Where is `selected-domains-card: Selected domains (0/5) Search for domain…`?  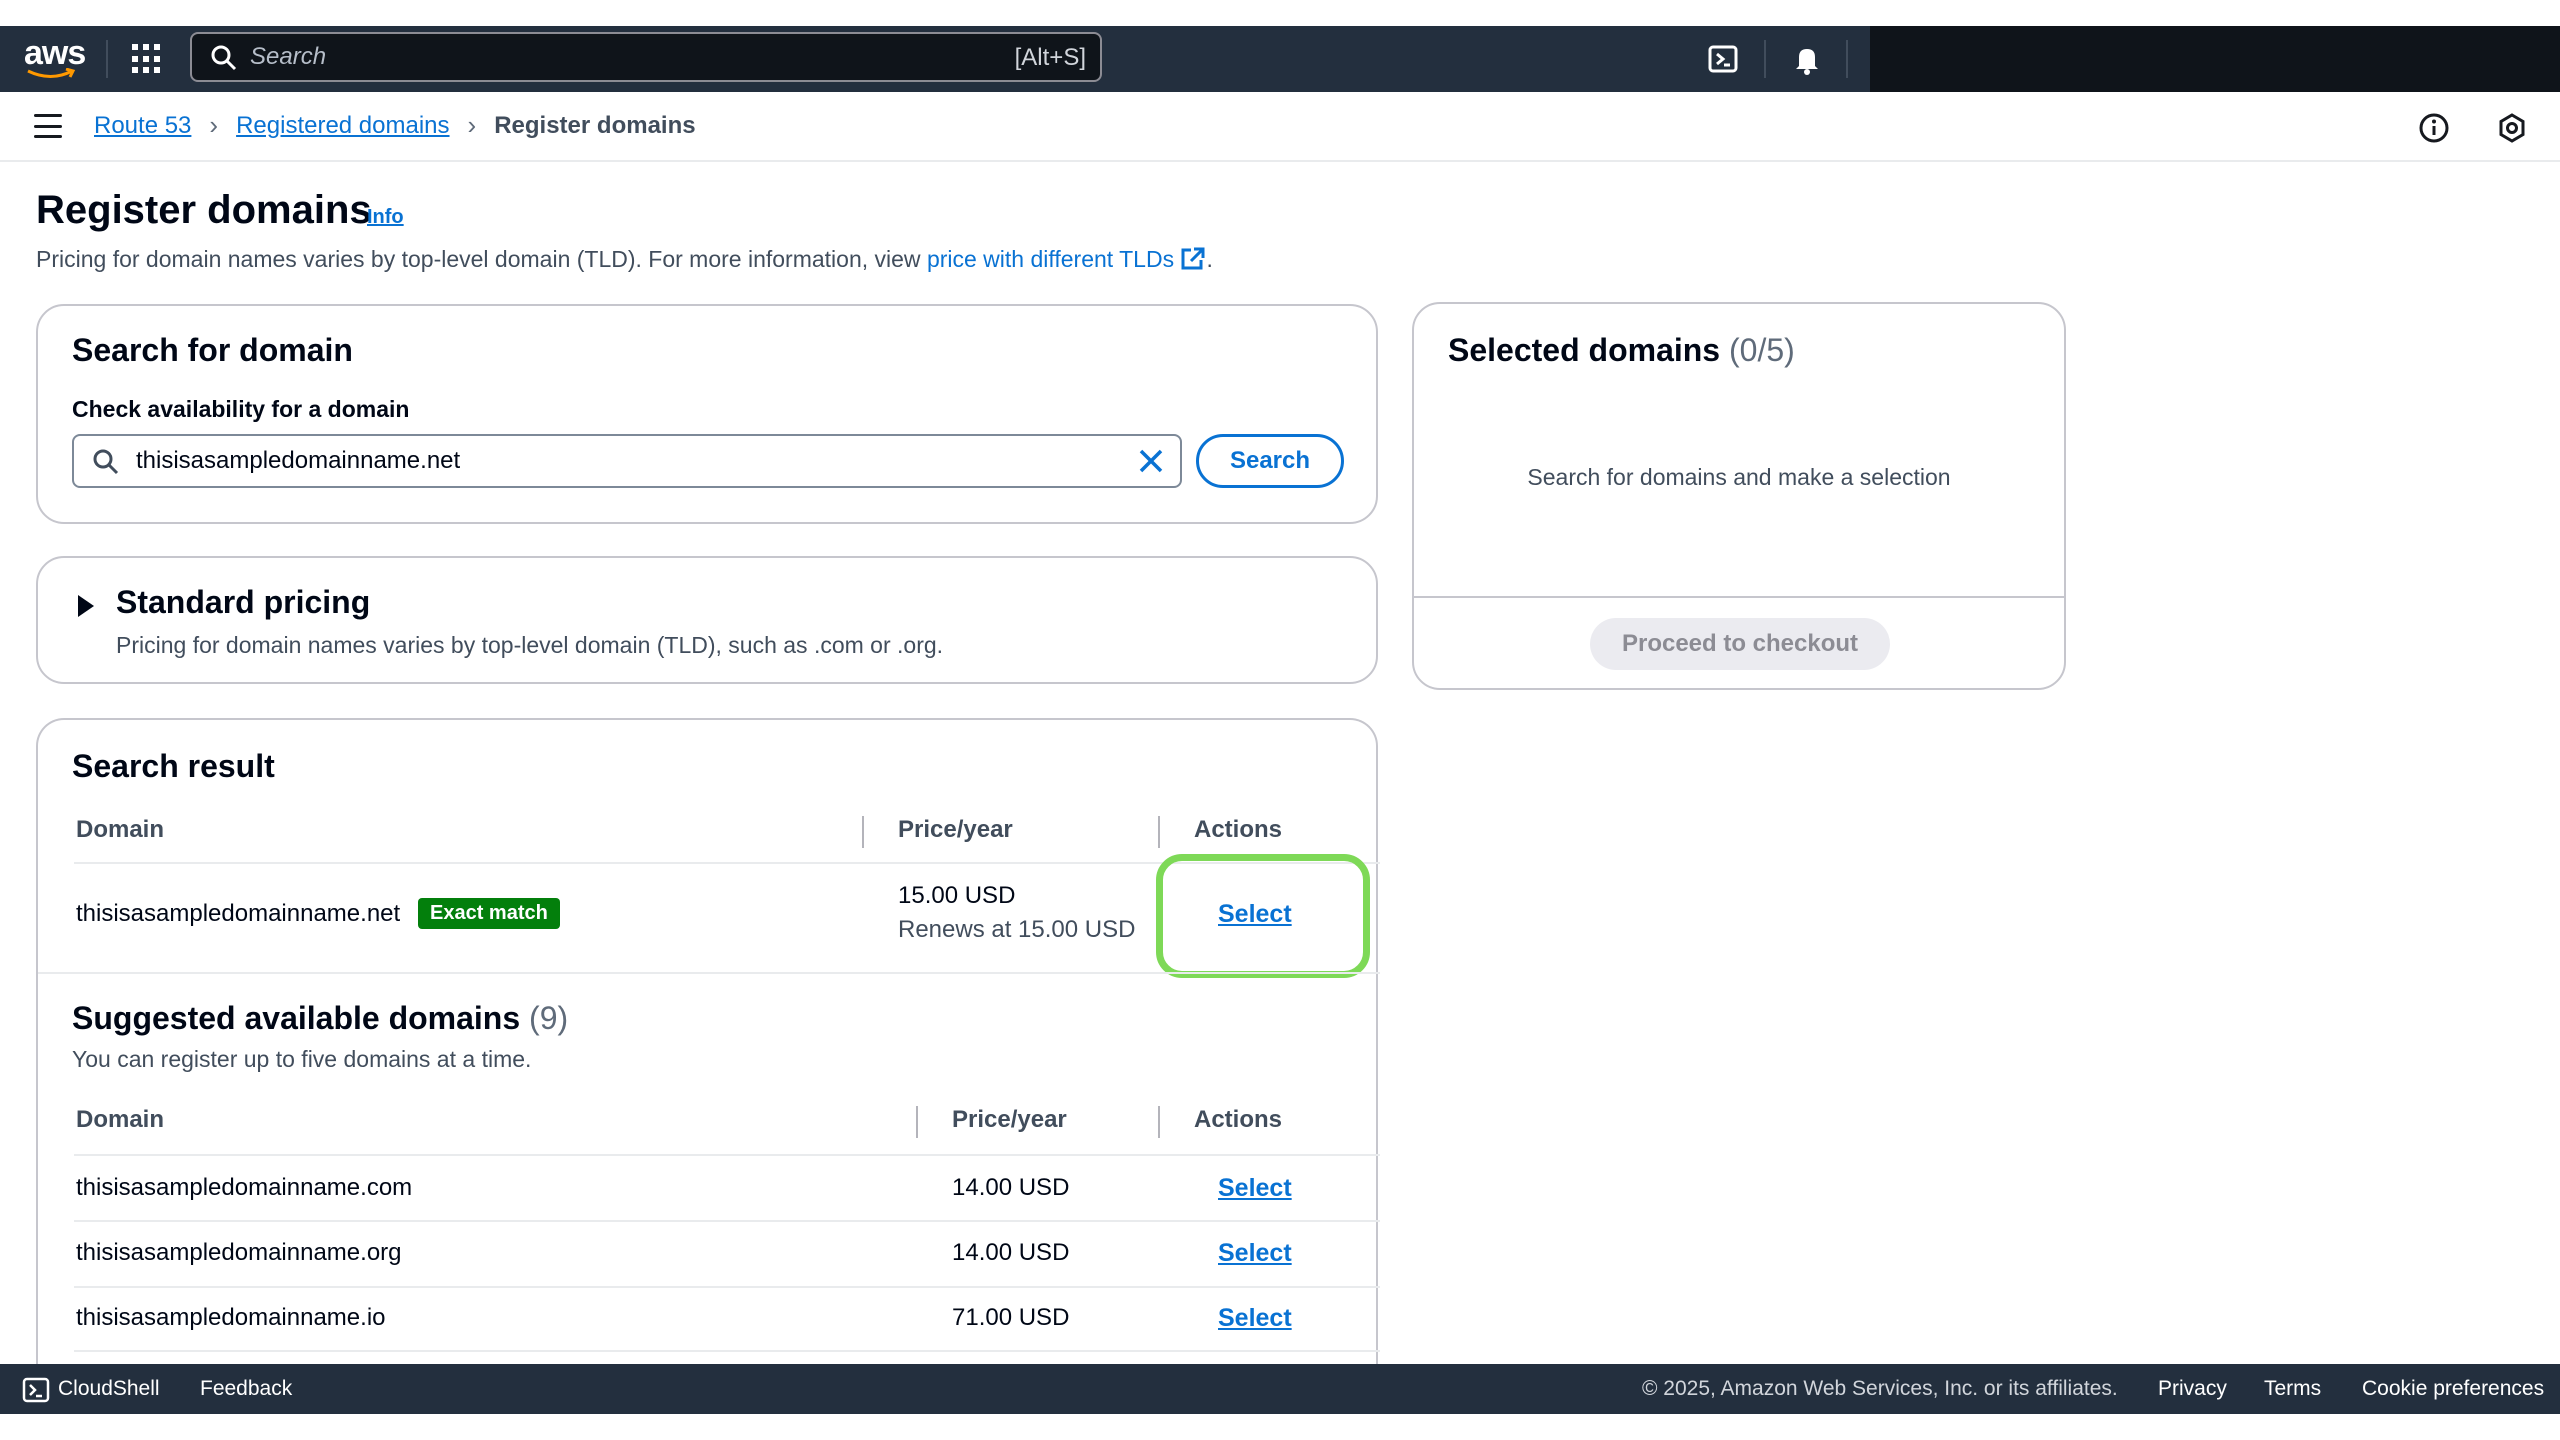 selected-domains-card: Selected domains (0/5) Search for domain… is located at coordinates (1739, 496).